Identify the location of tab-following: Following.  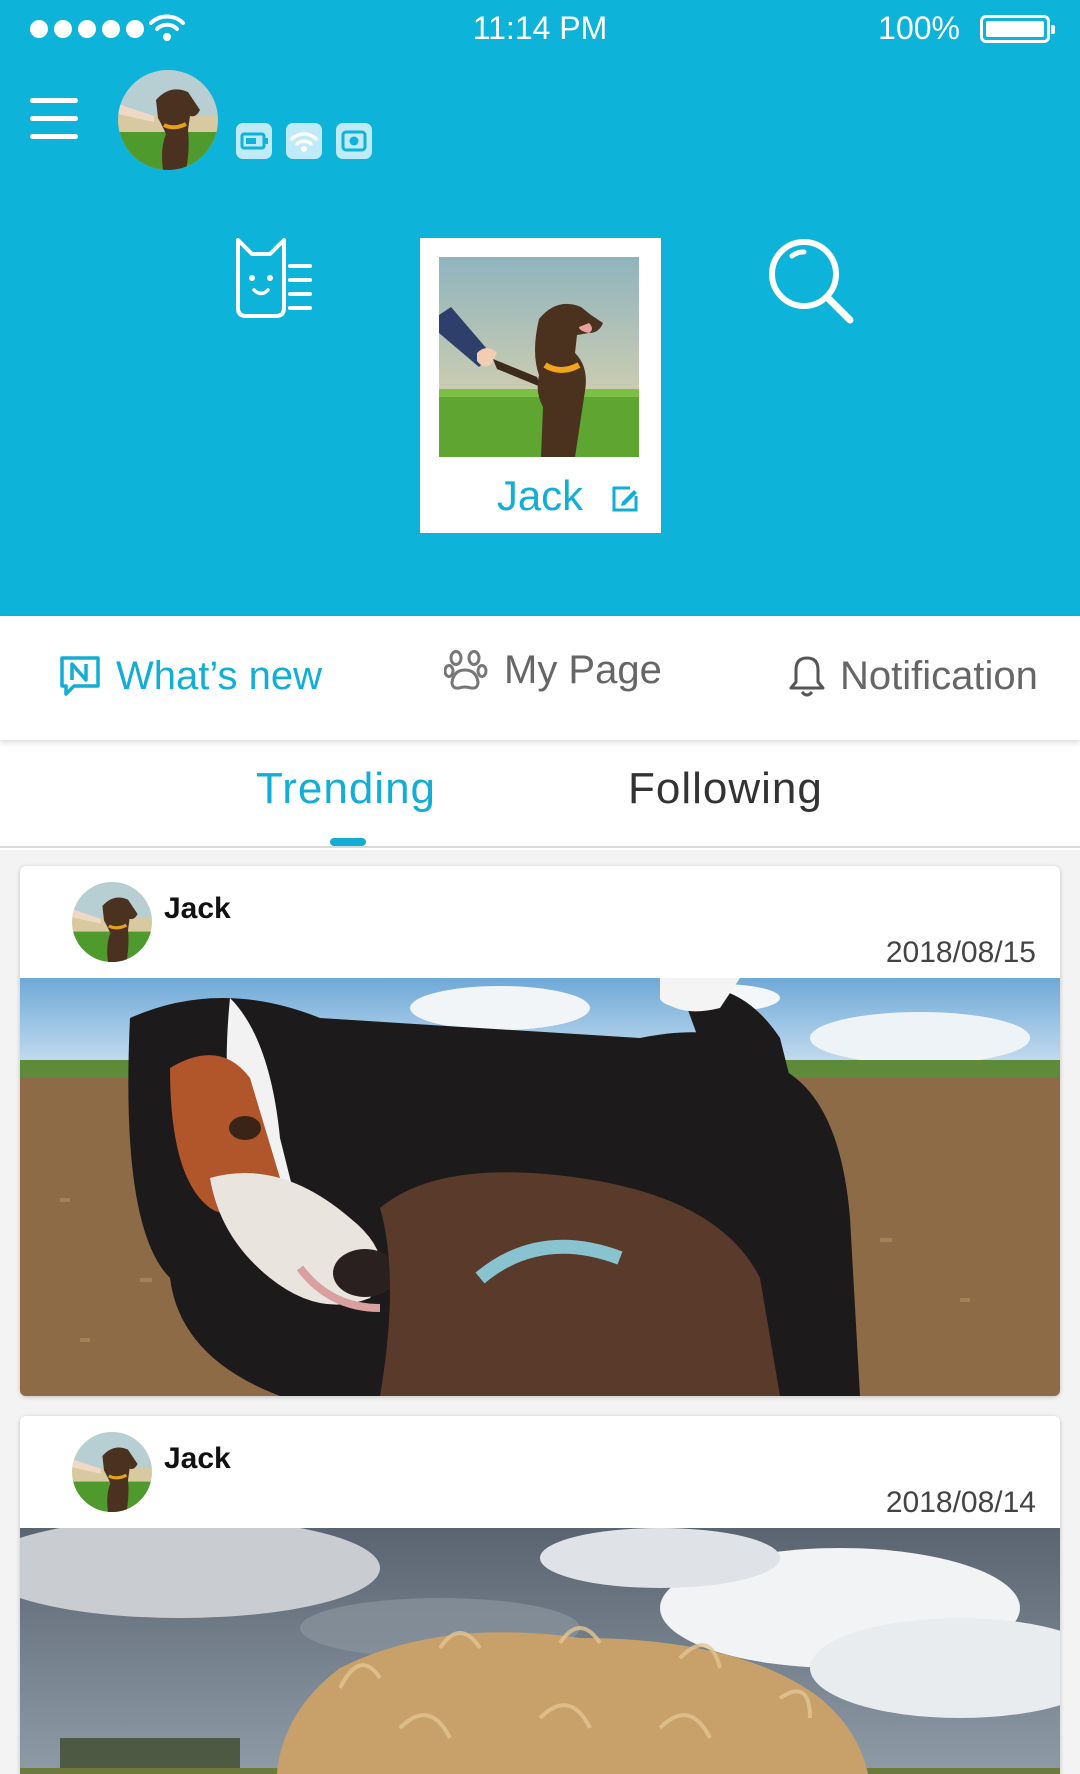
(725, 789).